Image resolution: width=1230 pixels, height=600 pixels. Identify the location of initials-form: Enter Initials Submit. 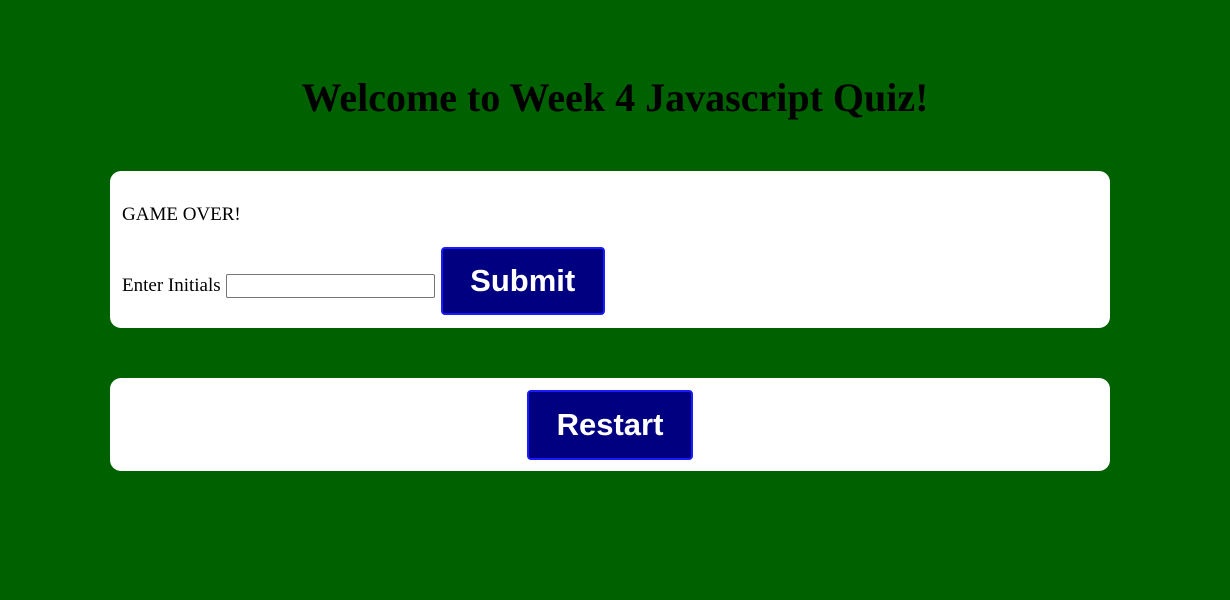
(363, 281).